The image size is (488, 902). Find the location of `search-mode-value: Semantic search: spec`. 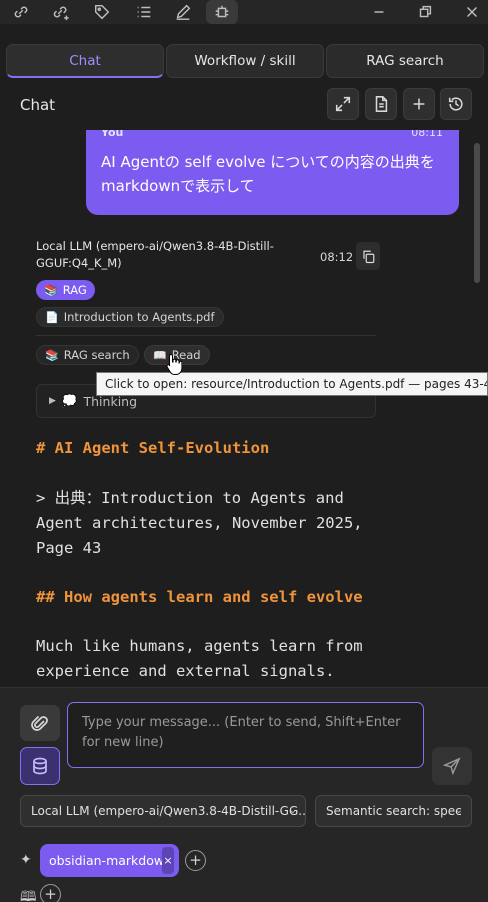

search-mode-value: Semantic search: spec is located at coordinates (394, 811).